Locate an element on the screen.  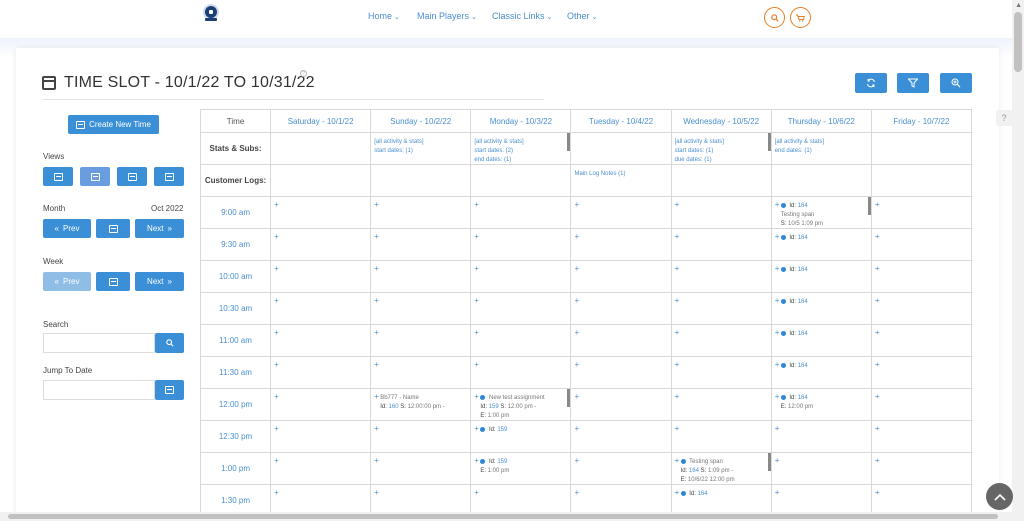
stats-link: start dates: (2) is located at coordinates (498, 151).